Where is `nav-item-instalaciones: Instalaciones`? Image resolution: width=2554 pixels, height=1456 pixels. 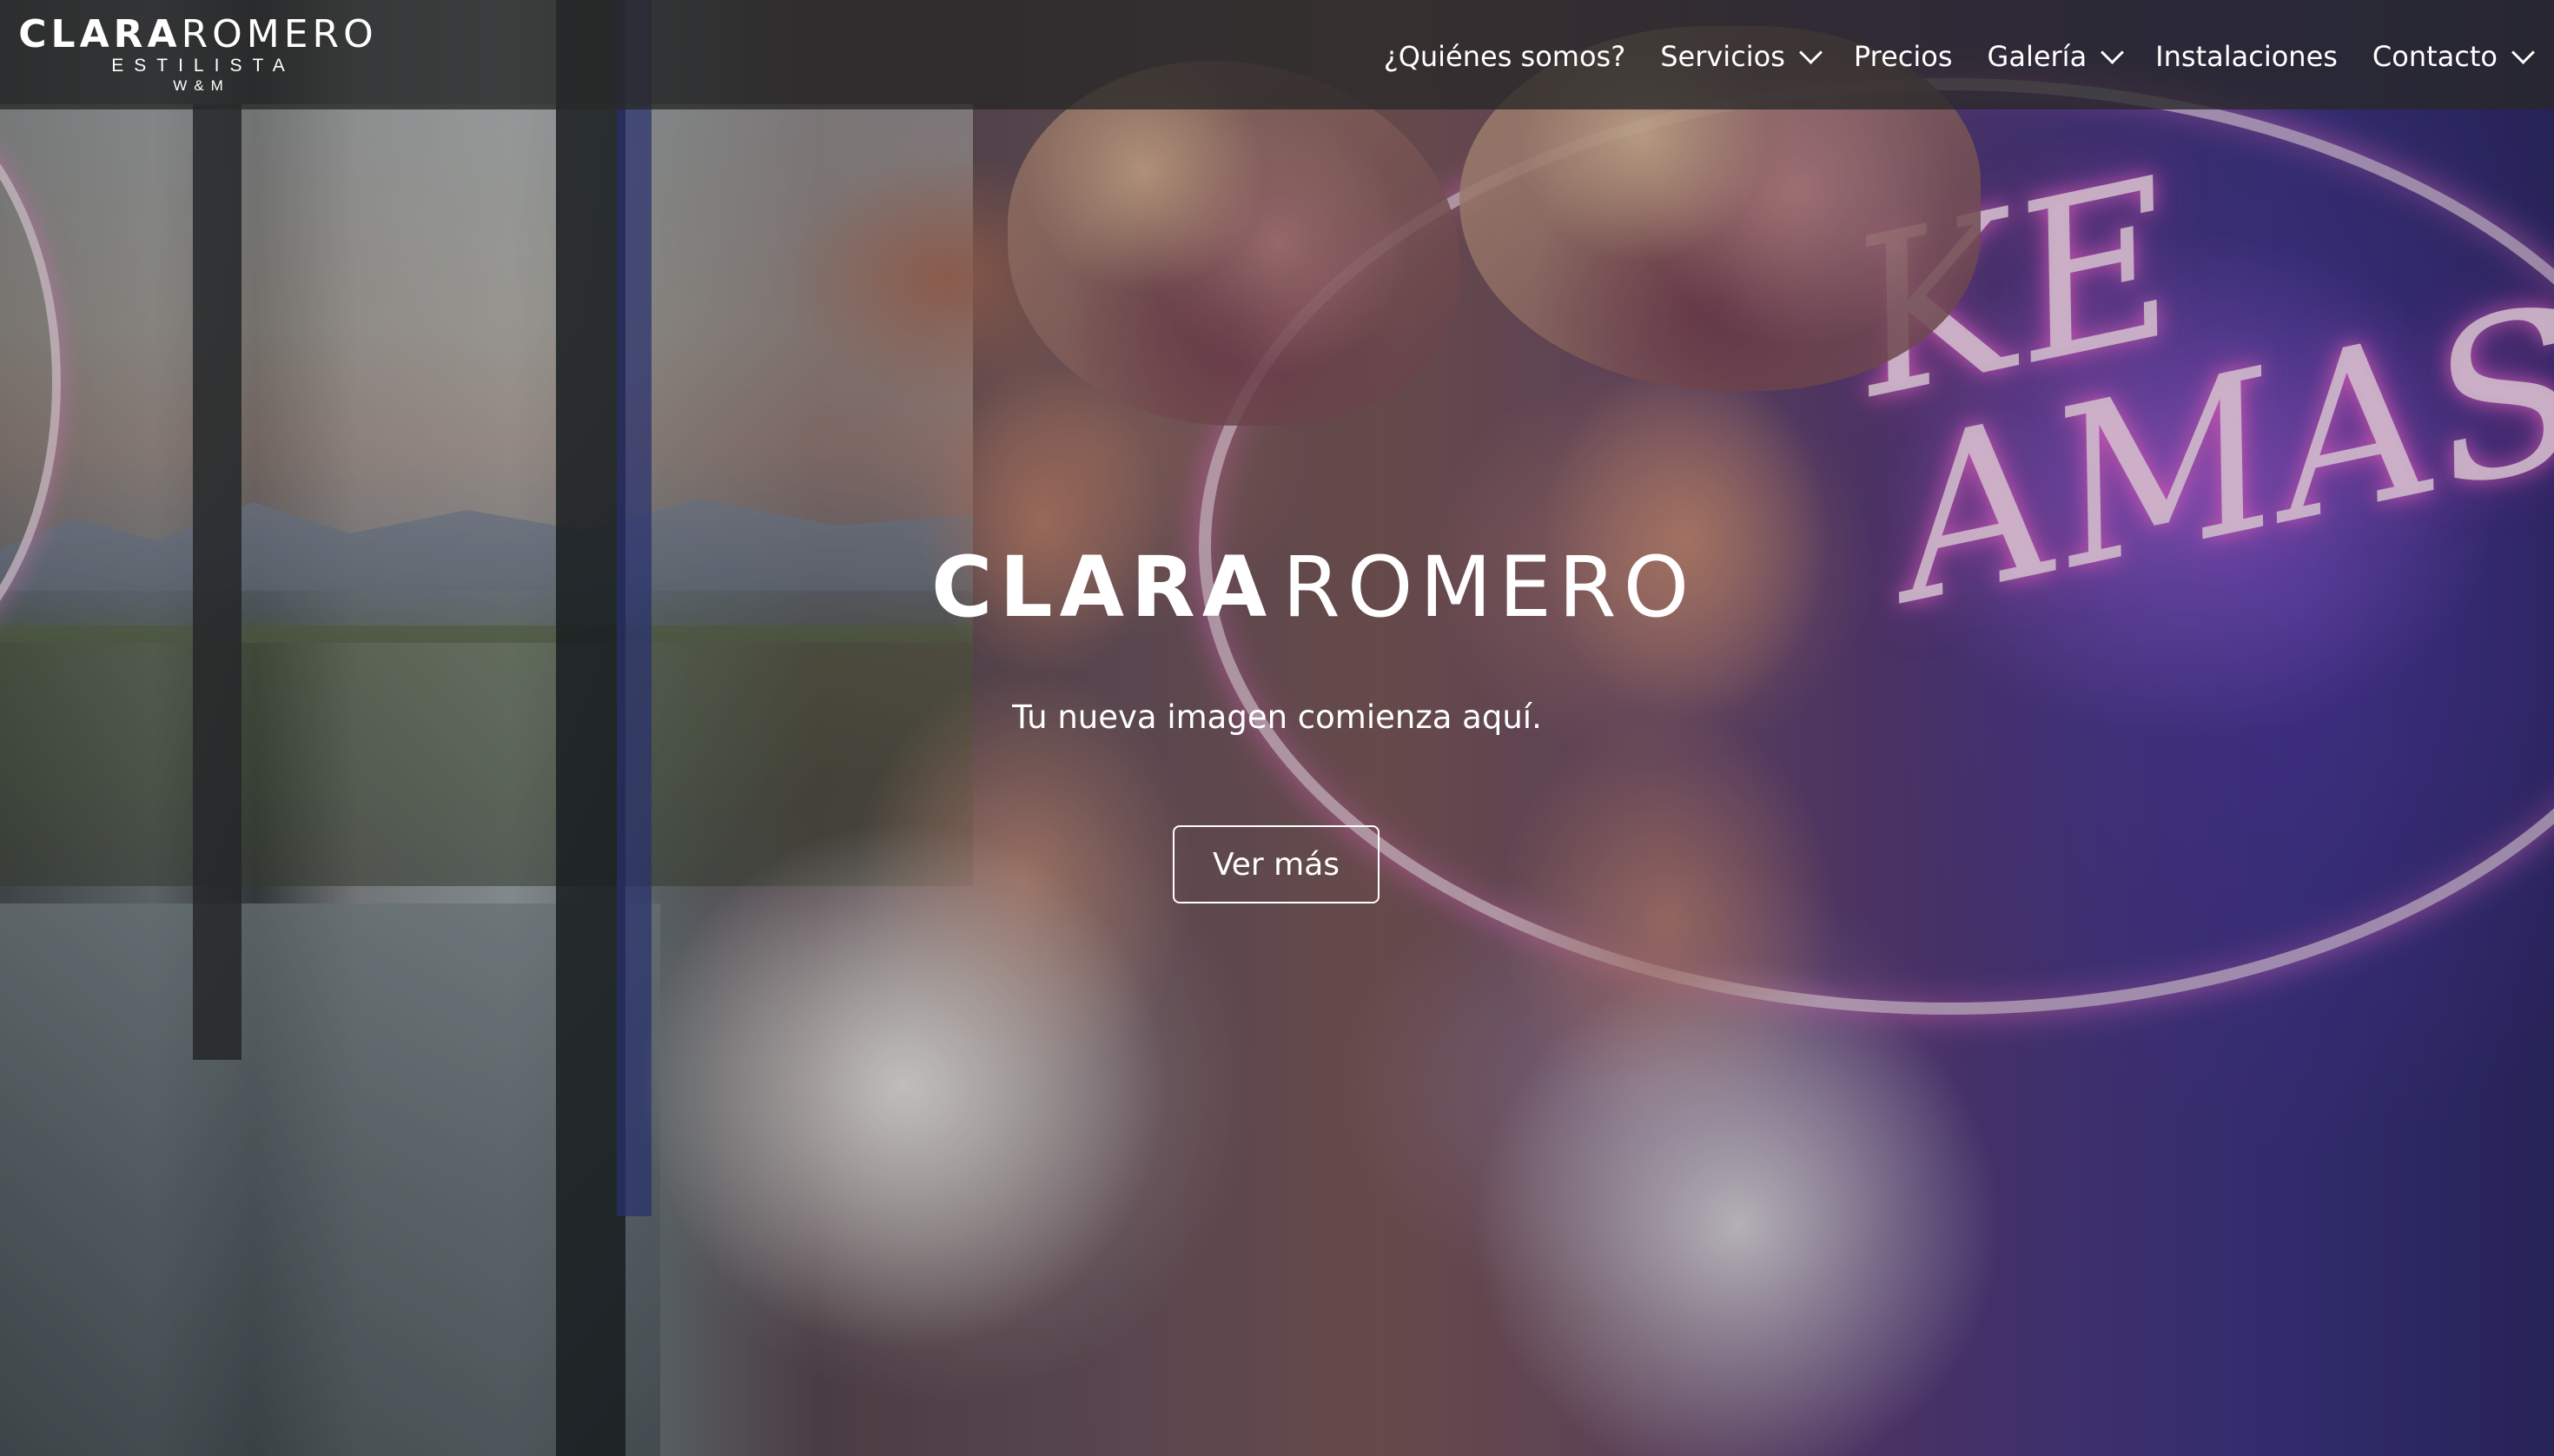
nav-item-instalaciones: Instalaciones is located at coordinates (2247, 56).